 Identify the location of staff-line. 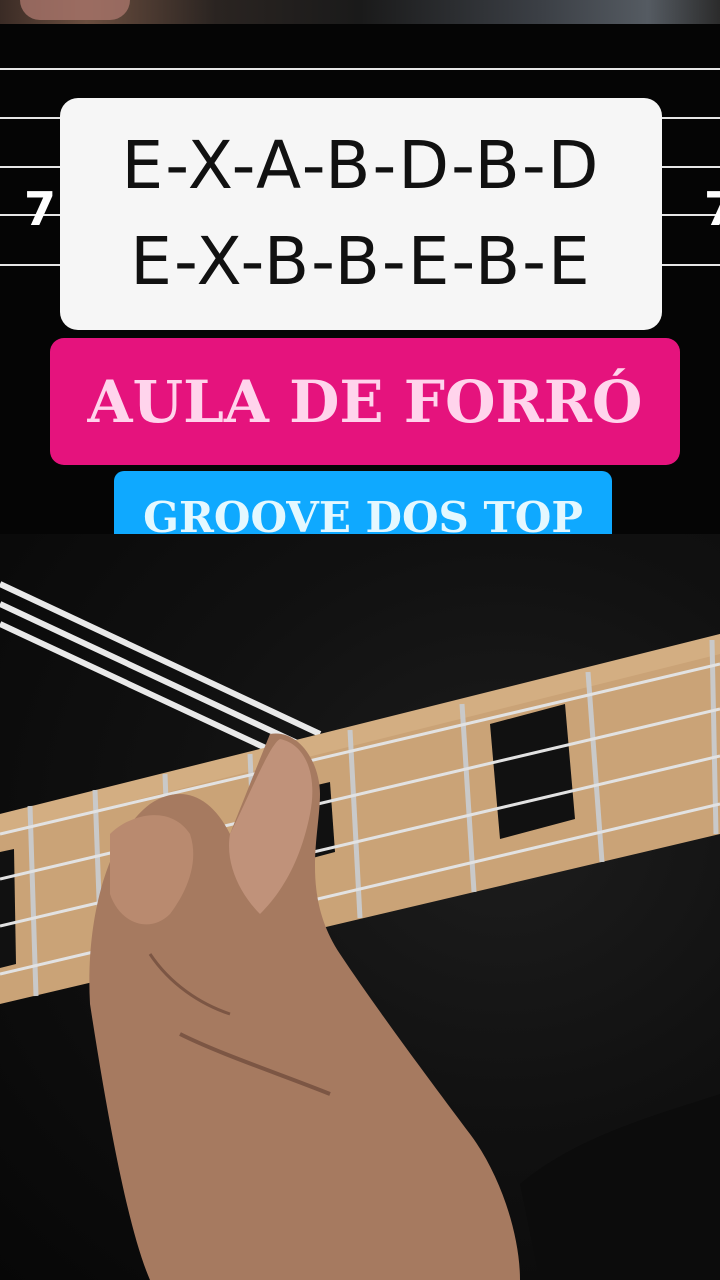
(360, 69).